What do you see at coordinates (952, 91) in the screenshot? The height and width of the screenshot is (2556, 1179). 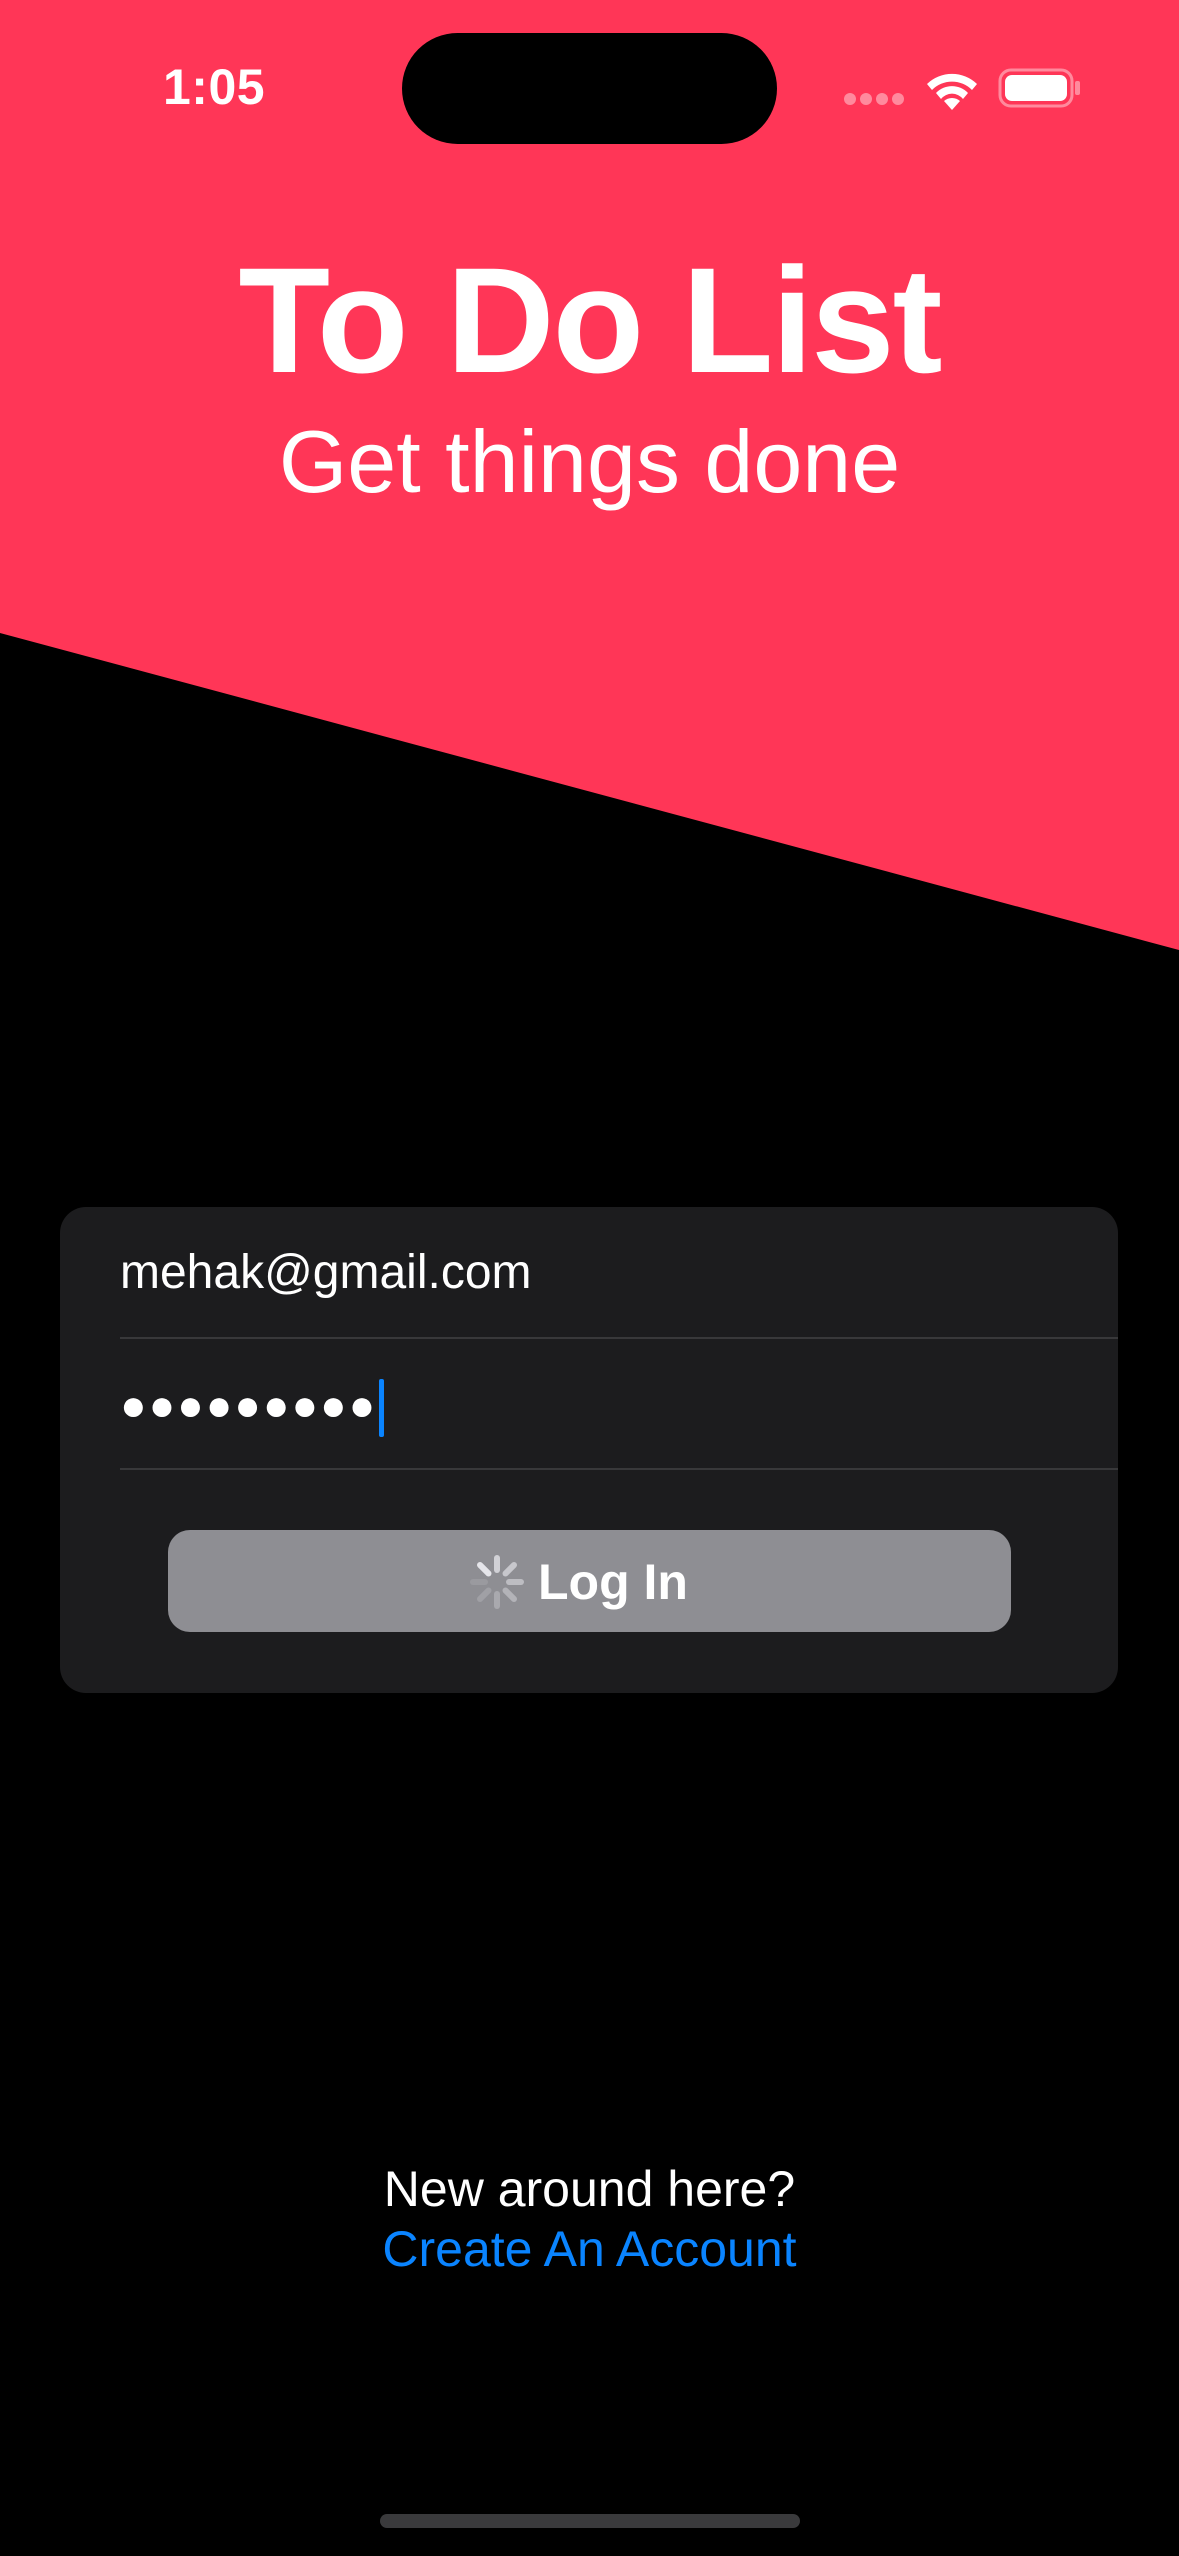 I see `wifi-icon` at bounding box center [952, 91].